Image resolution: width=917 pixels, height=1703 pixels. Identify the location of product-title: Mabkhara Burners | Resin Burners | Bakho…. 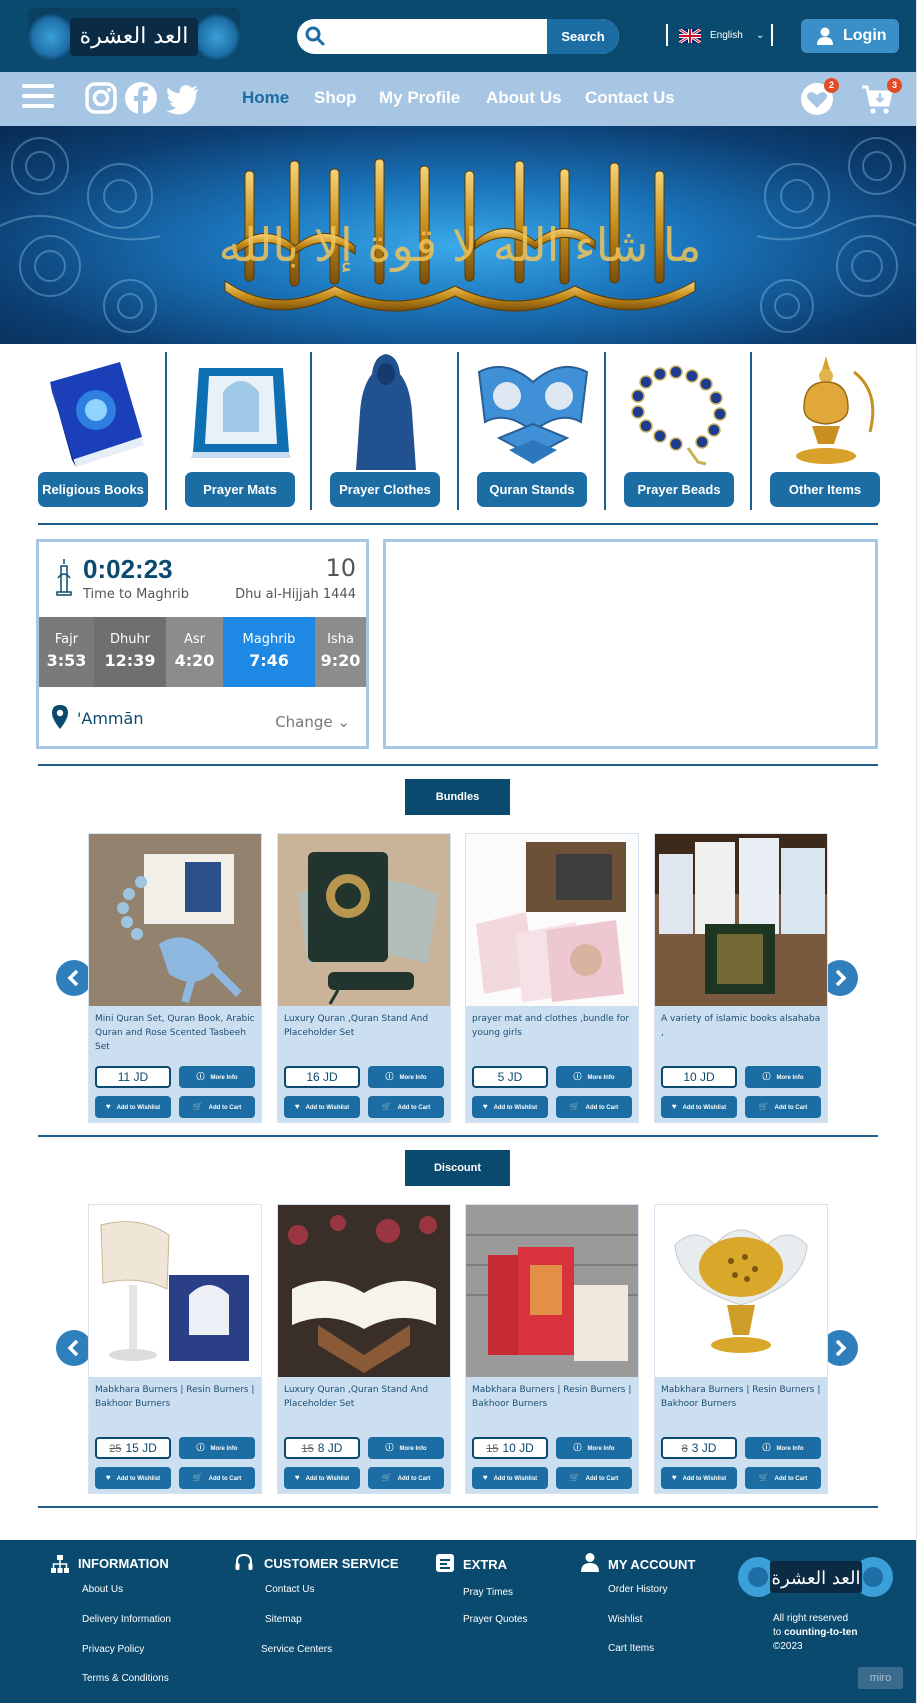
(741, 1397).